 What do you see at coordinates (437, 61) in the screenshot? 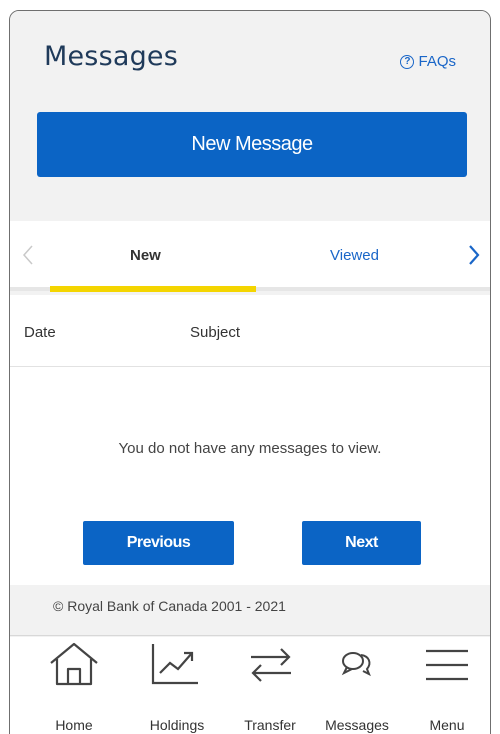
I see `faq-label: FAQs` at bounding box center [437, 61].